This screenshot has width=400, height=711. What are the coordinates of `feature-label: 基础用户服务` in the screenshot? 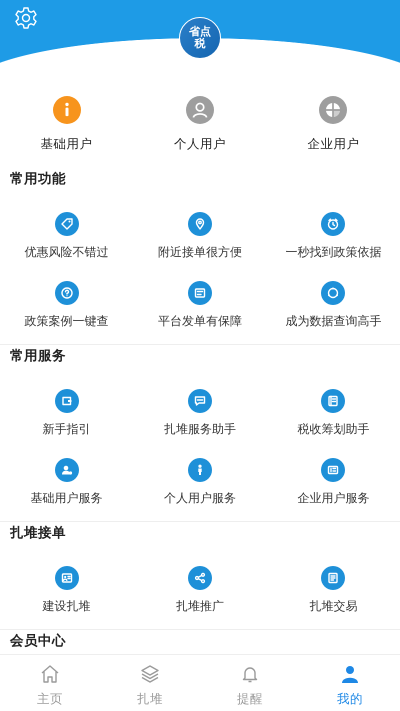 It's located at (66, 498).